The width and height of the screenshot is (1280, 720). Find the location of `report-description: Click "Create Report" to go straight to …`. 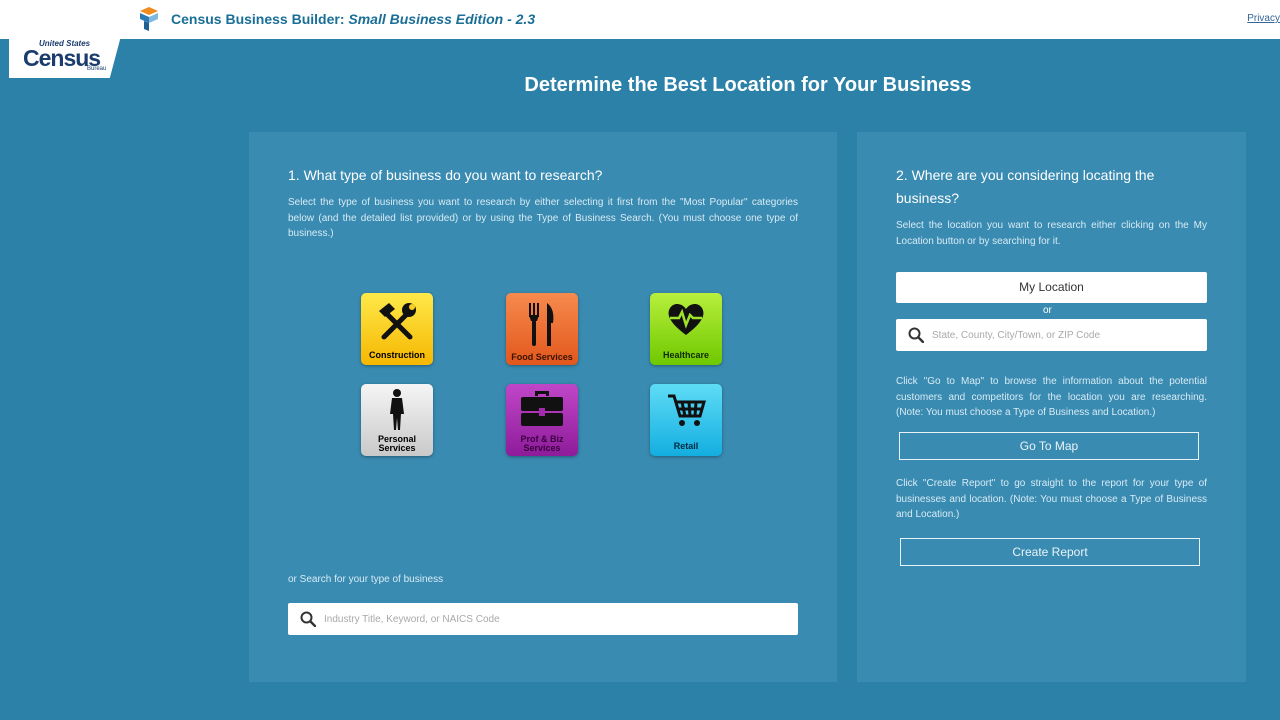

report-description: Click "Create Report" to go straight to … is located at coordinates (1051, 499).